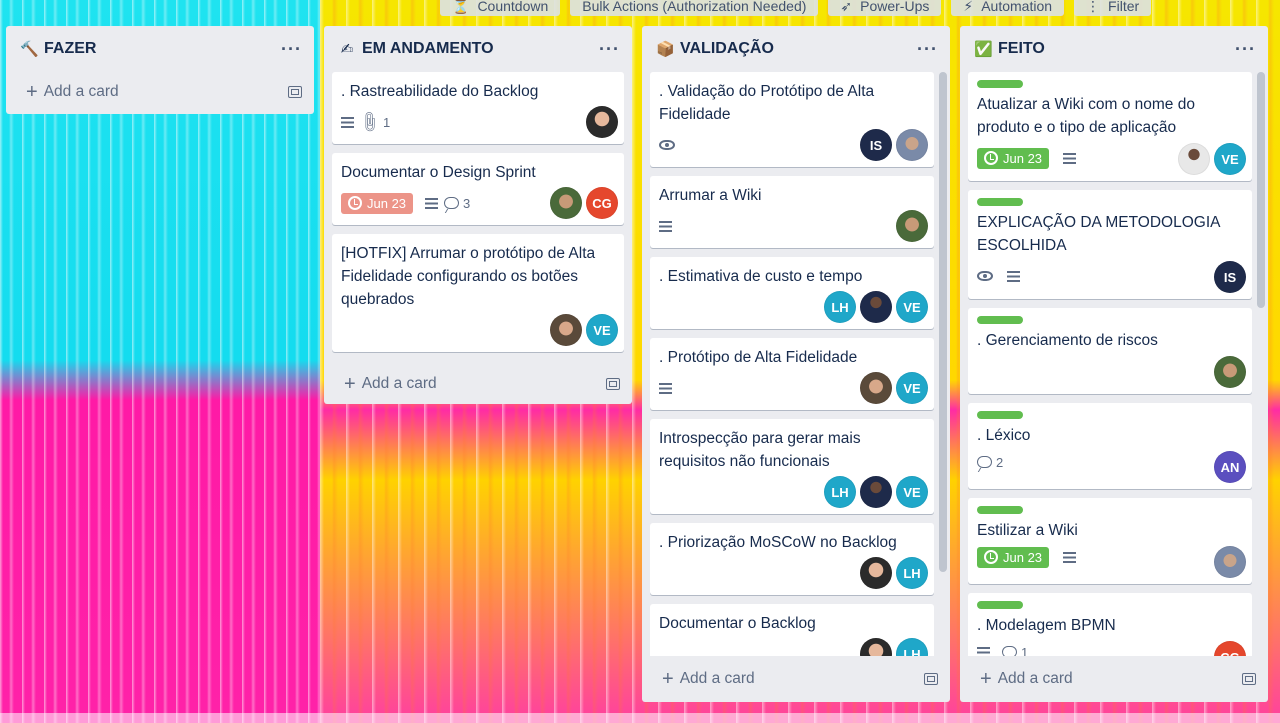 This screenshot has height=723, width=1280. I want to click on card: Estilizar a Wiki Jun 23, so click(1110, 541).